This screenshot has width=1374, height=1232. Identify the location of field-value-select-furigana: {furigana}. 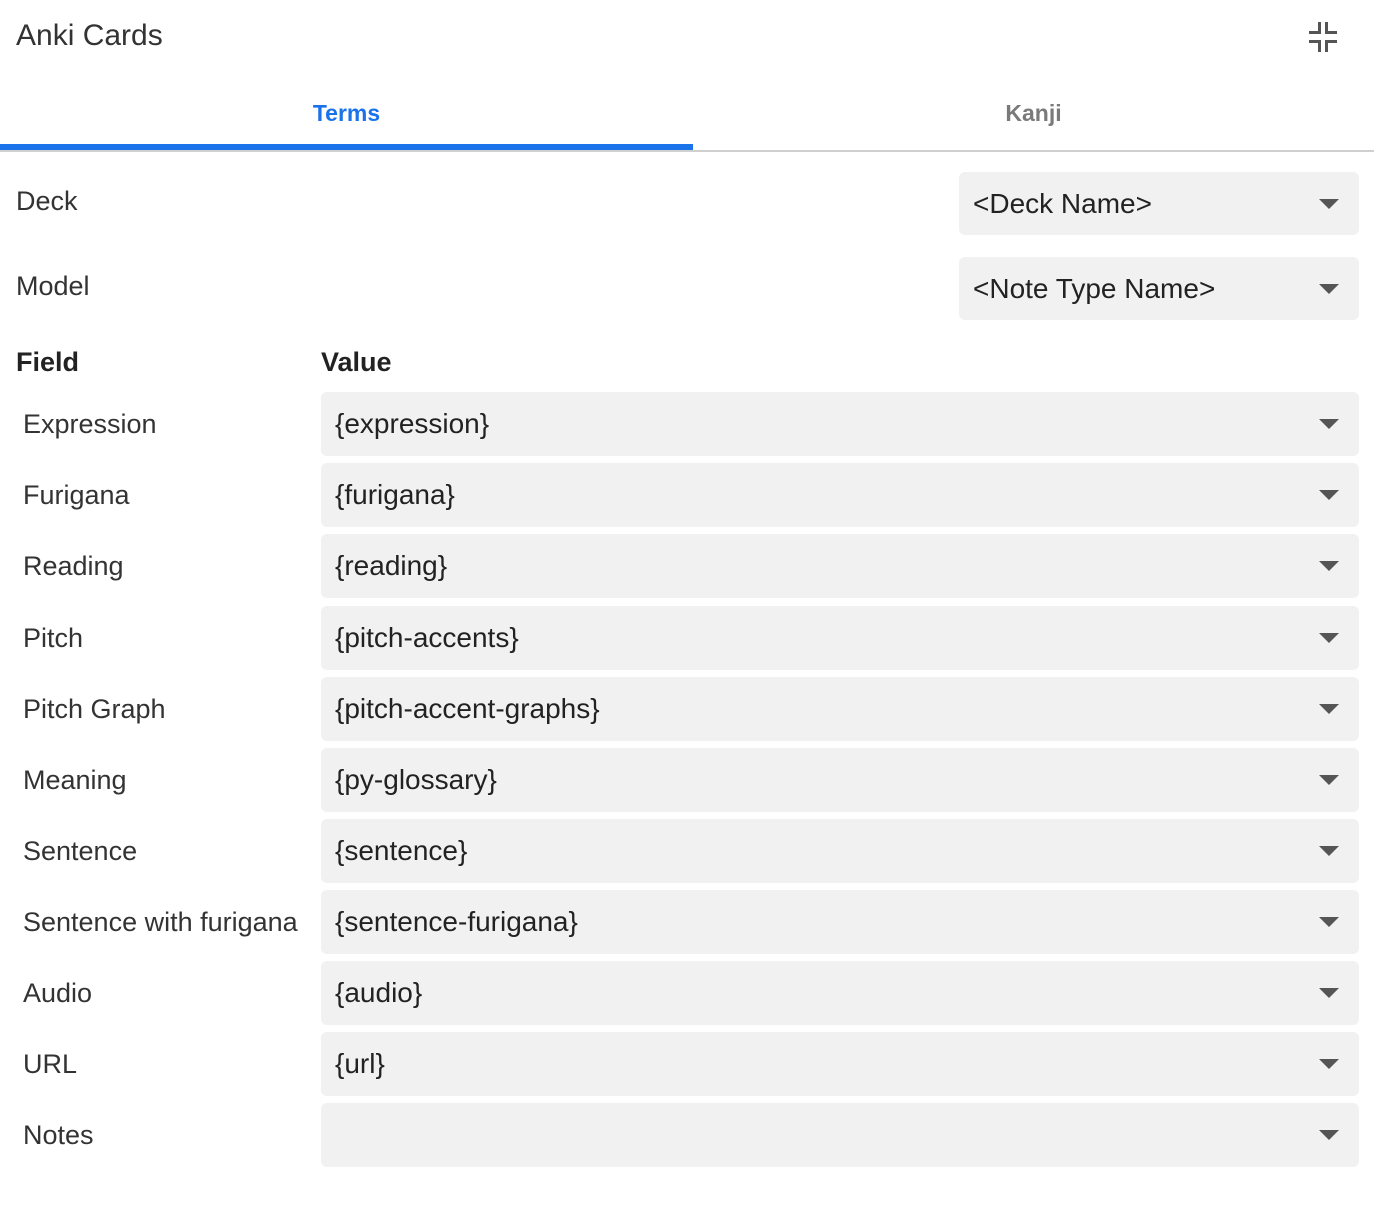
(840, 495).